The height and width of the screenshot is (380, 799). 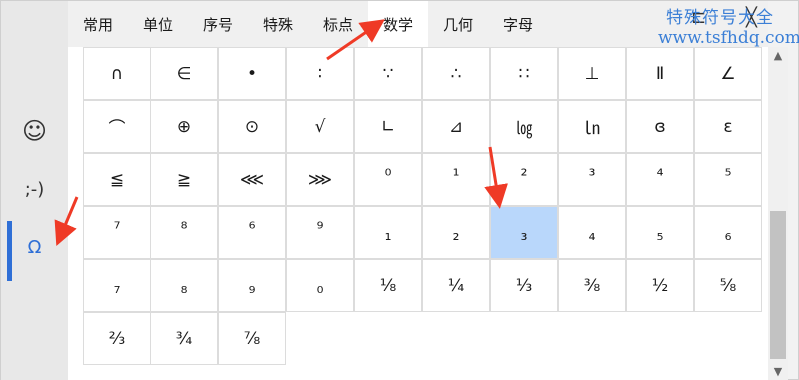 What do you see at coordinates (456, 285) in the screenshot?
I see `symbol-cell: ¼` at bounding box center [456, 285].